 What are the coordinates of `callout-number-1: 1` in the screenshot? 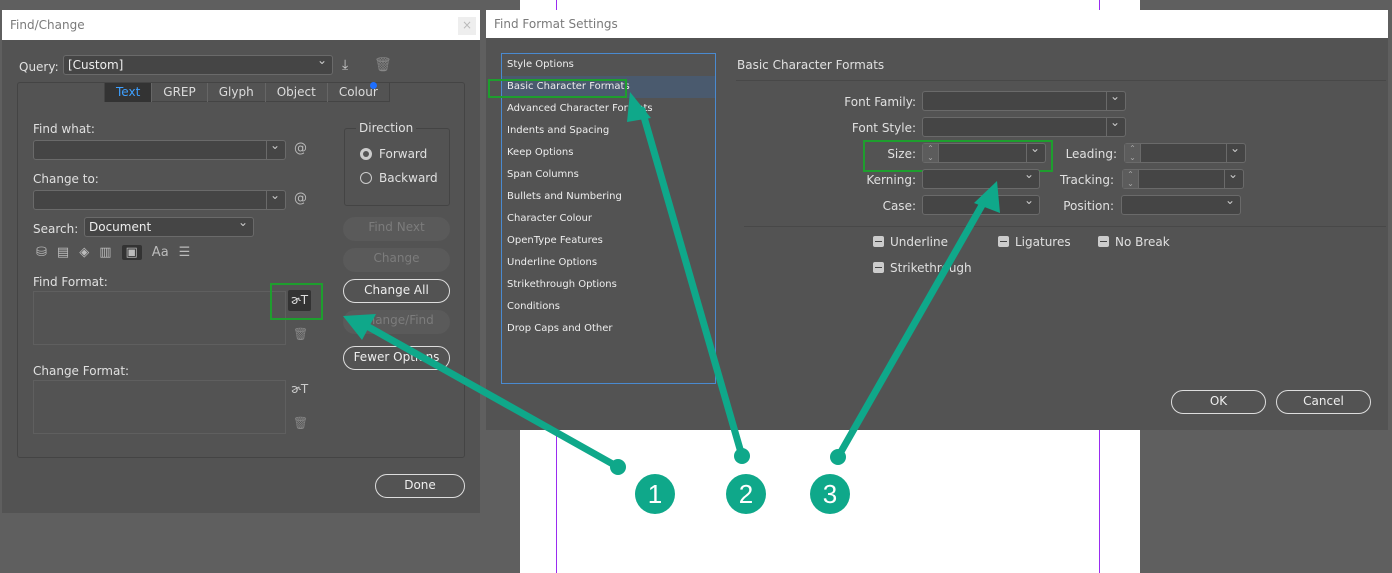 It's located at (655, 494).